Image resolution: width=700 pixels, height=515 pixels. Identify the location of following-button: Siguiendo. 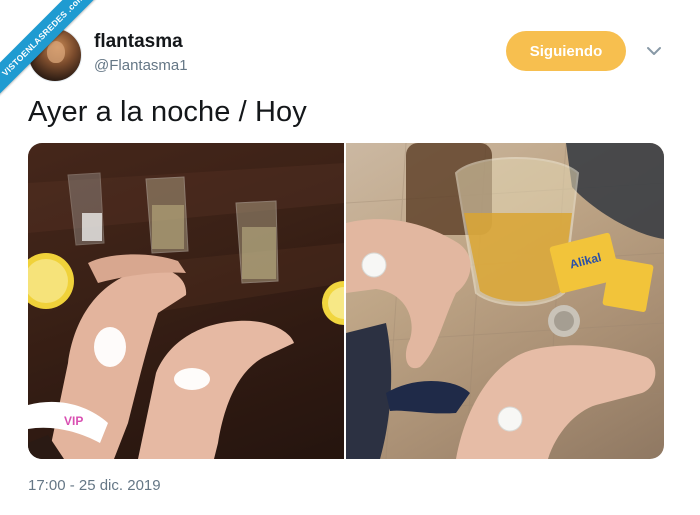
(566, 51).